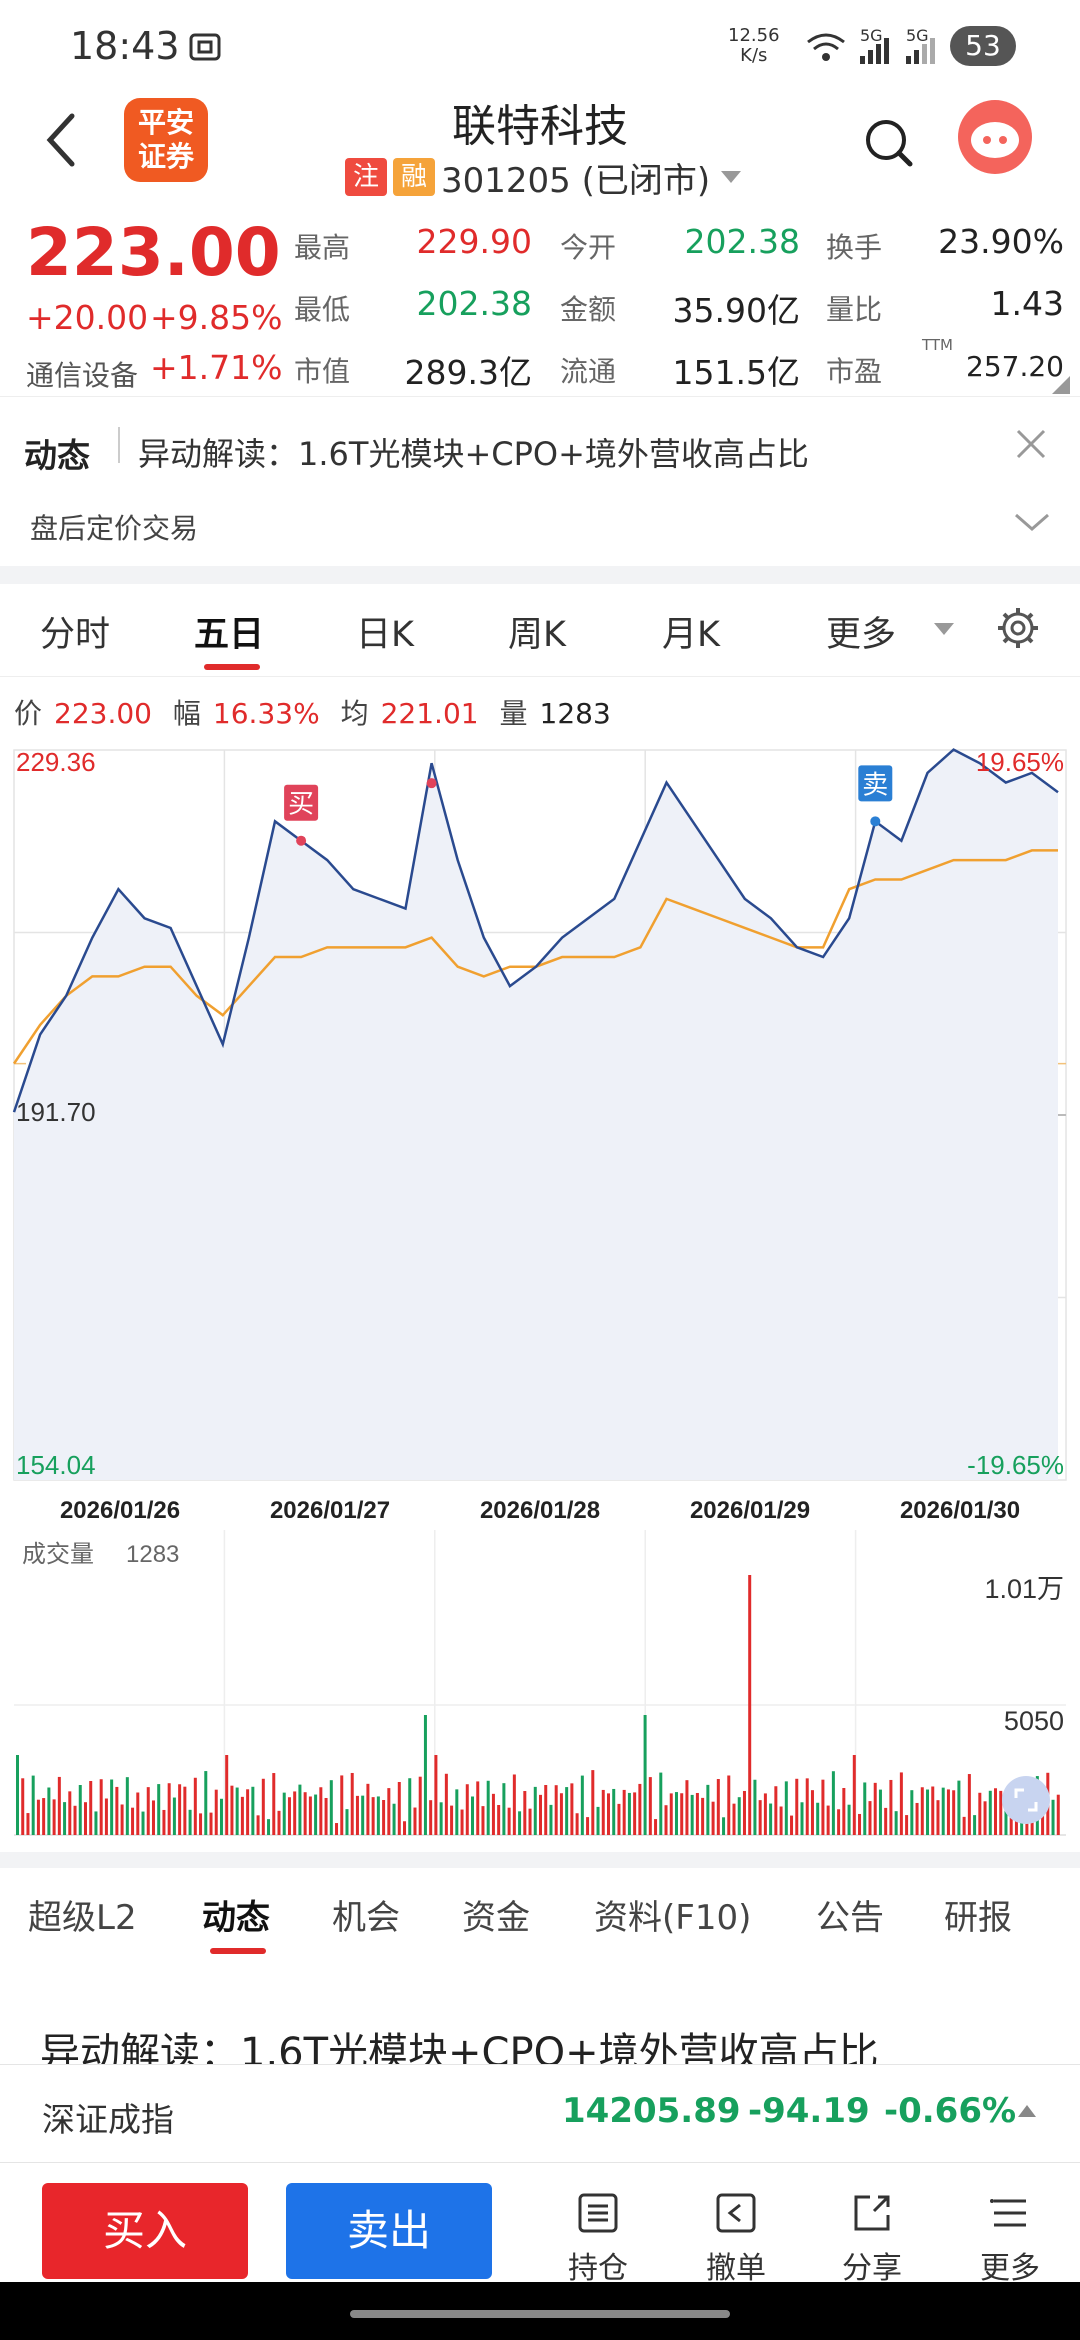  Describe the element at coordinates (82, 1914) in the screenshot. I see `tab-super-l2: 超级L2` at that location.